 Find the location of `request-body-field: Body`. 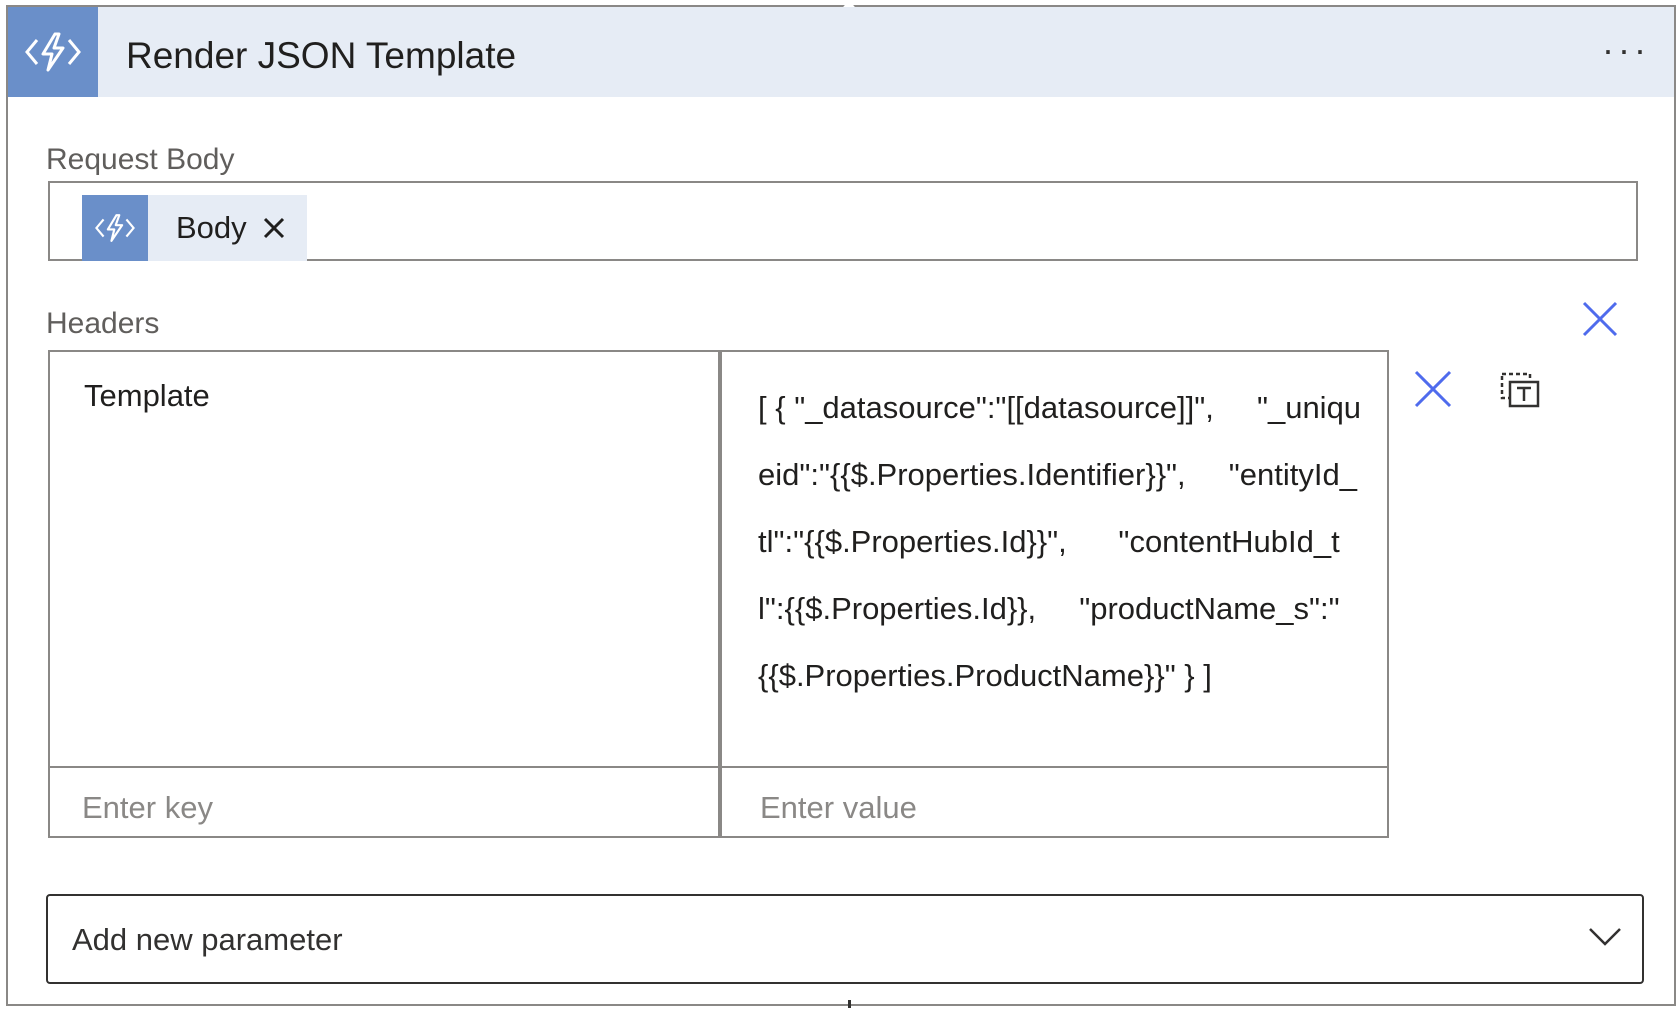

request-body-field: Body is located at coordinates (843, 221).